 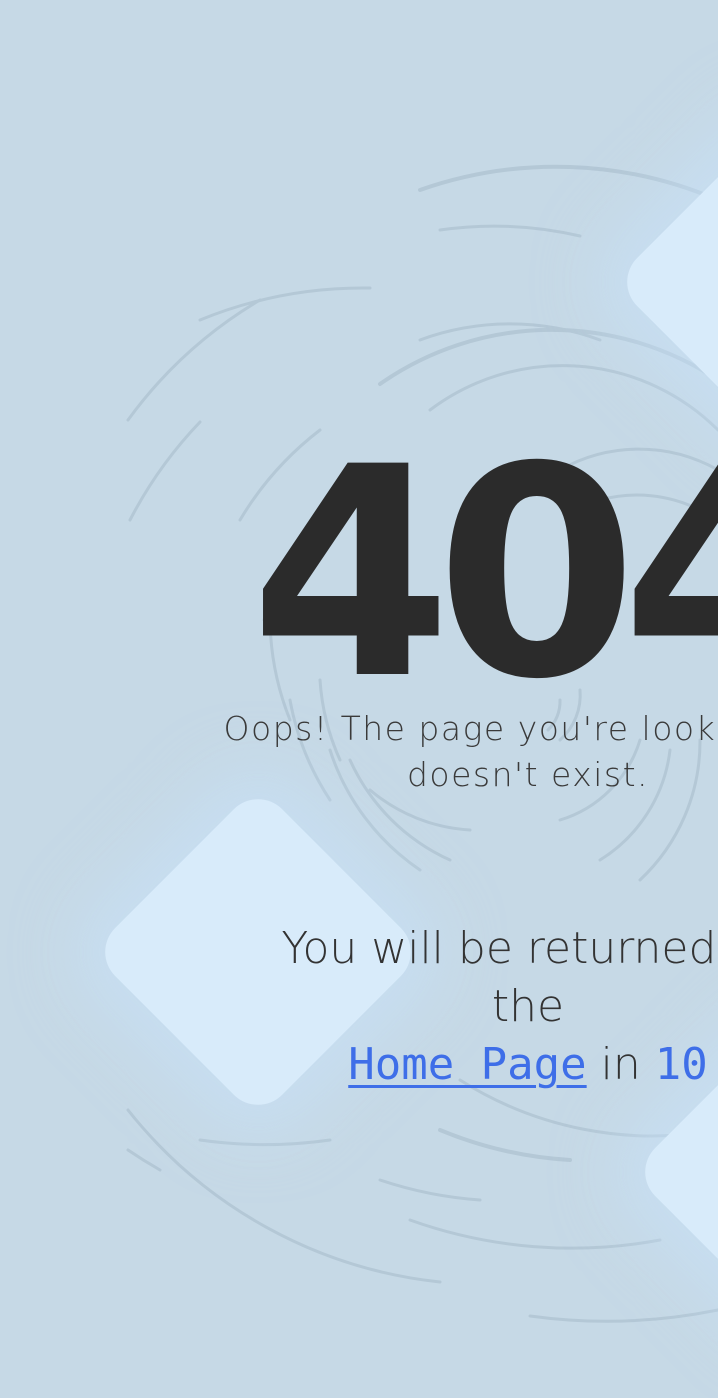 What do you see at coordinates (467, 1064) in the screenshot?
I see `home-page-link: Home Page` at bounding box center [467, 1064].